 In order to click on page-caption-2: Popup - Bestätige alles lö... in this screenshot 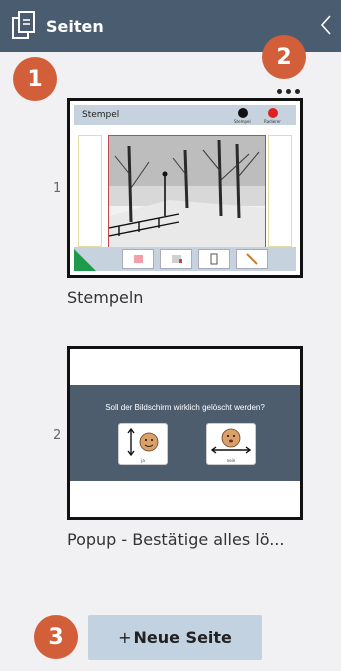, I will do `click(176, 539)`.